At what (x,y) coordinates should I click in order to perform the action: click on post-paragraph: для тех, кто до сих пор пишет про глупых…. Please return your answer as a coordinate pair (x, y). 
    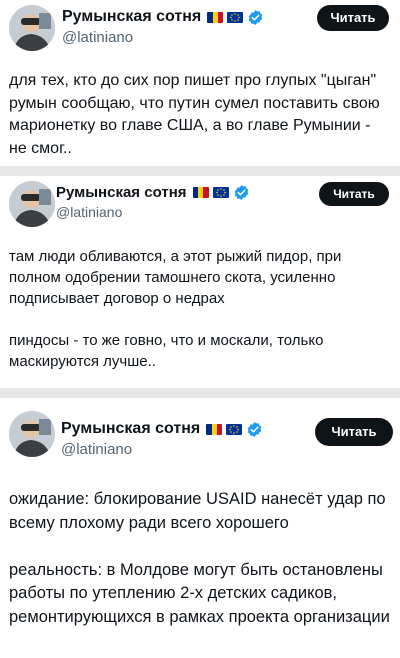
    Looking at the image, I should click on (194, 114).